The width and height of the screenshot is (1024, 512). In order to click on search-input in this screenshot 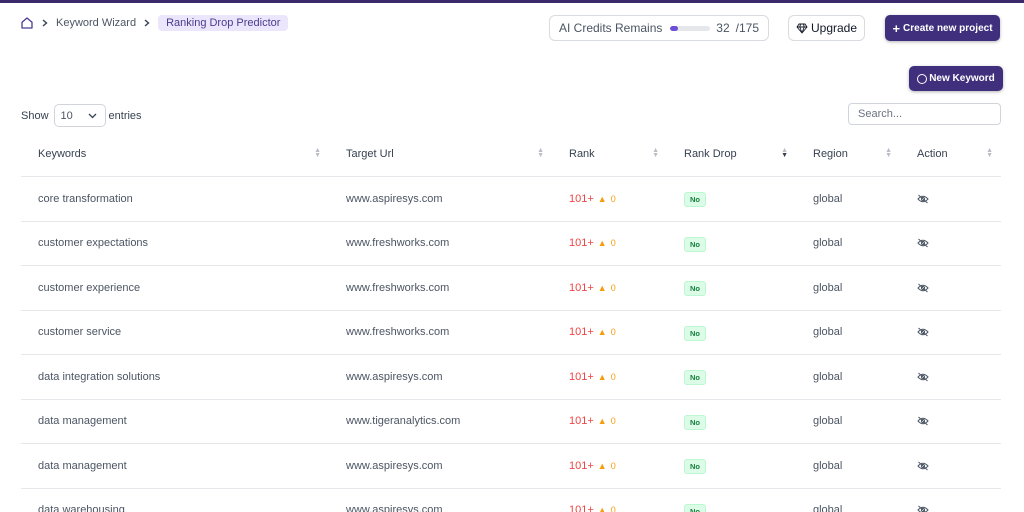, I will do `click(924, 114)`.